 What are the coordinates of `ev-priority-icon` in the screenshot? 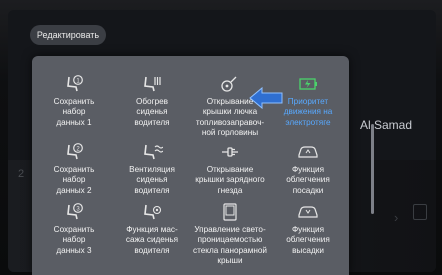 It's located at (308, 84).